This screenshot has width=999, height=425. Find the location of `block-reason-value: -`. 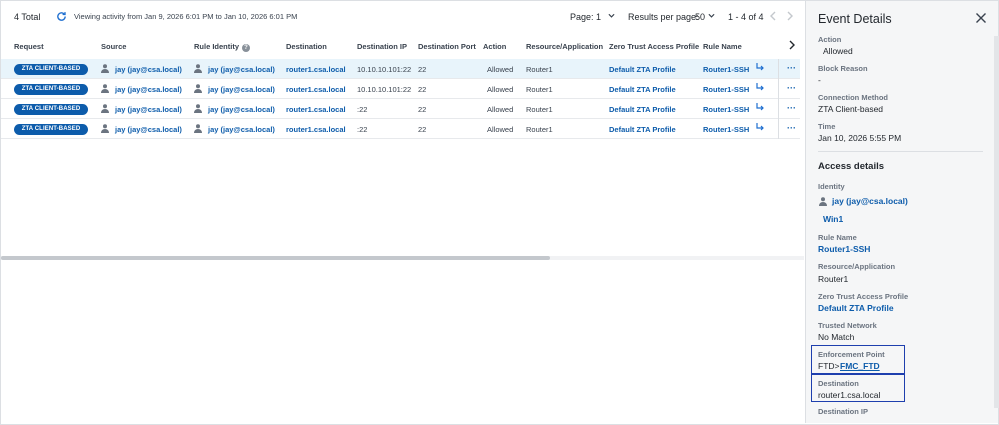

block-reason-value: - is located at coordinates (819, 80).